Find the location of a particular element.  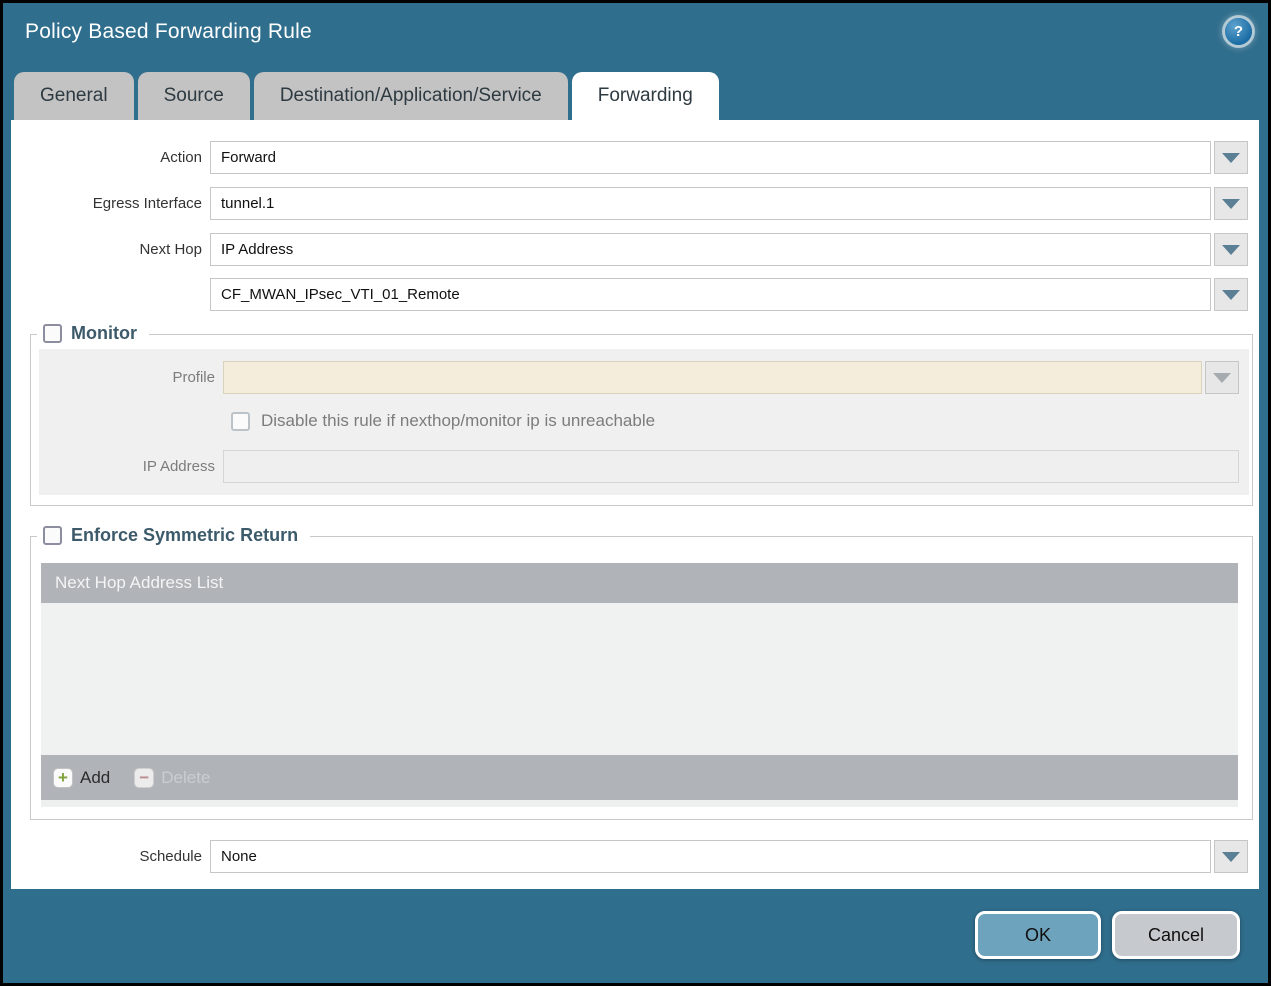

help-glyph: ? is located at coordinates (1238, 31).